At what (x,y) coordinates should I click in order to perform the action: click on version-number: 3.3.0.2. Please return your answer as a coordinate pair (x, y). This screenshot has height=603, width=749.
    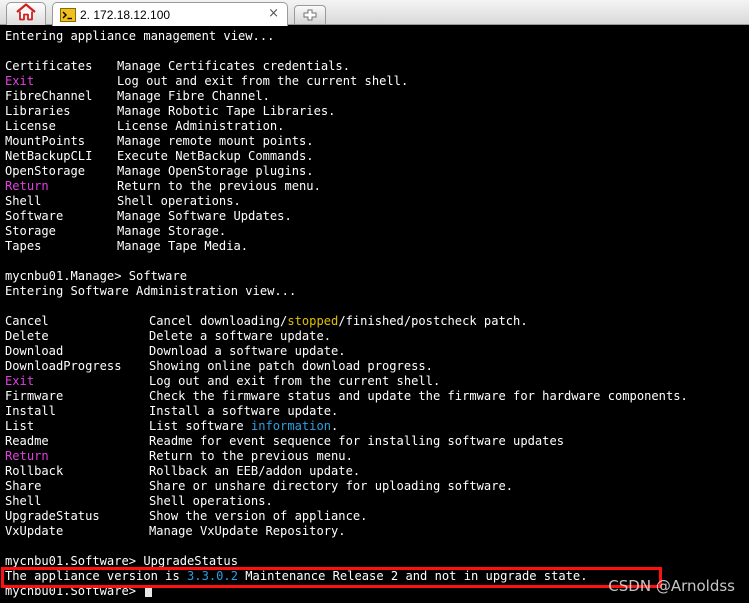
    Looking at the image, I should click on (212, 576).